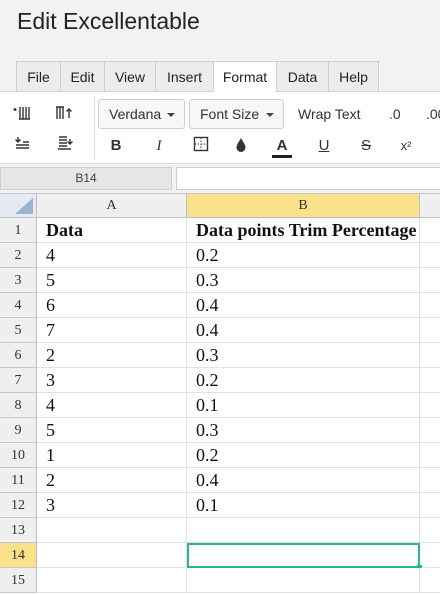 The height and width of the screenshot is (594, 440). What do you see at coordinates (112, 355) in the screenshot?
I see `cell-a6: 2` at bounding box center [112, 355].